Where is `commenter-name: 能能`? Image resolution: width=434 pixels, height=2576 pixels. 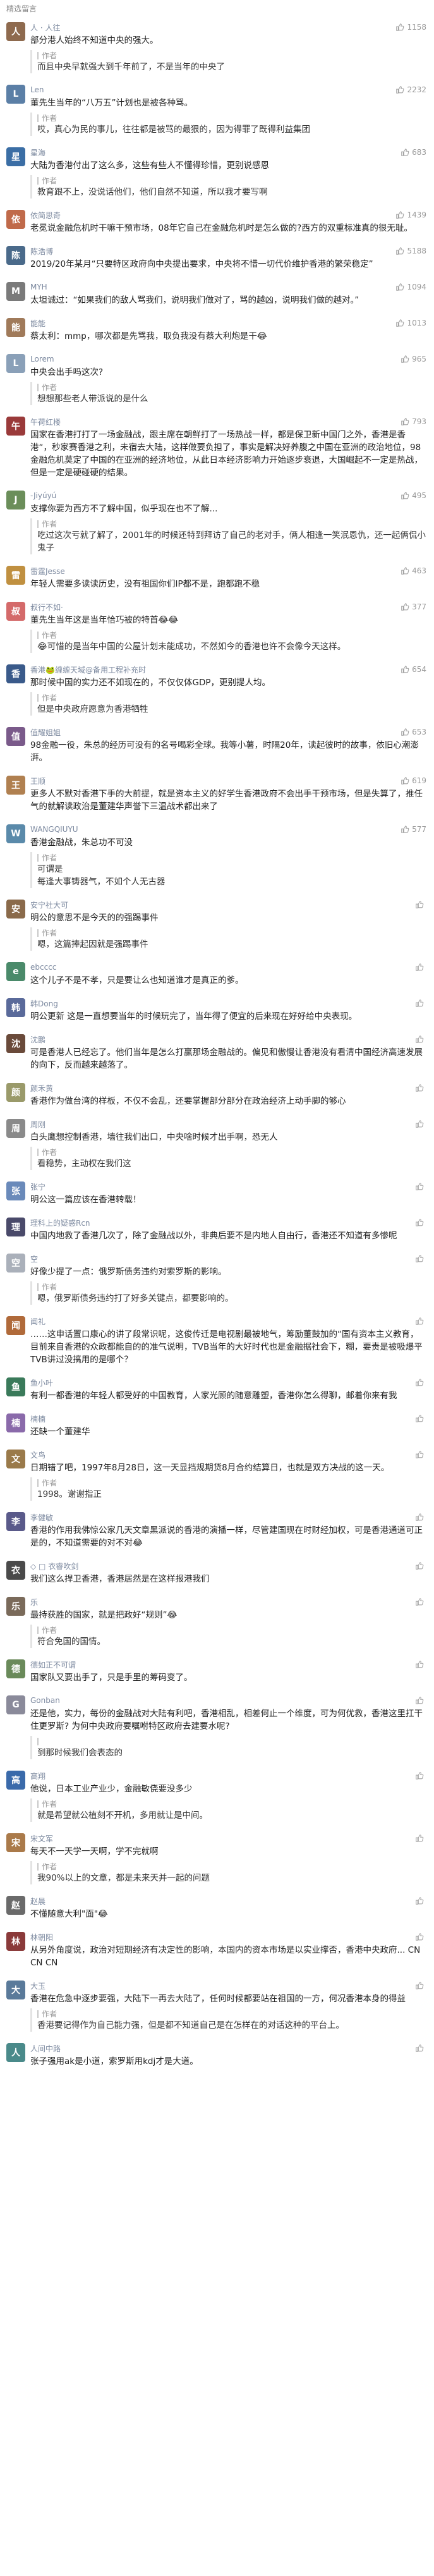
commenter-name: 能能 is located at coordinates (37, 323).